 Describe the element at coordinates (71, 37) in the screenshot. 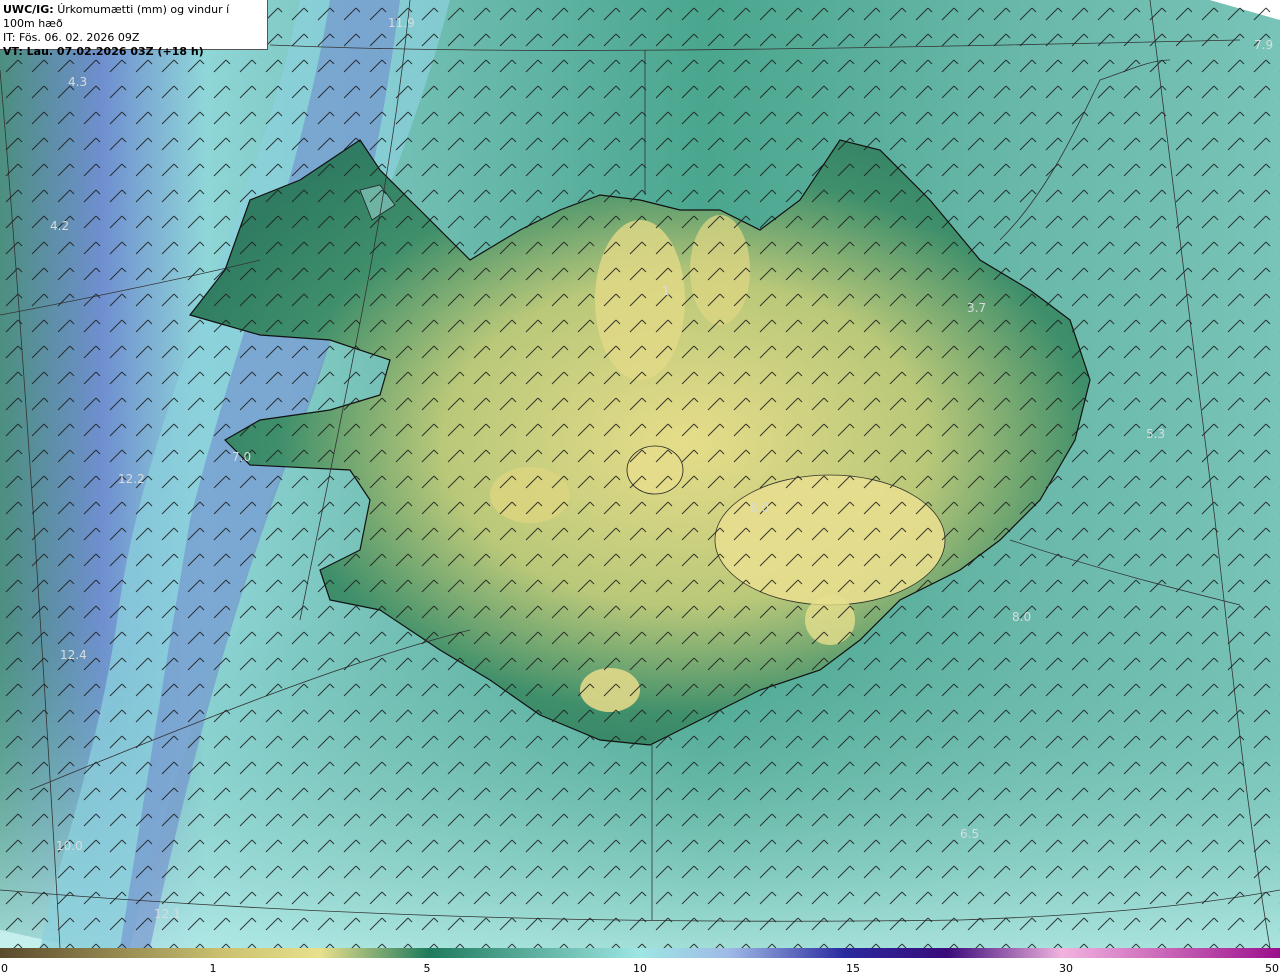

I see `issue-time: IT: Fös. 06. 02. 2026 09Z` at that location.